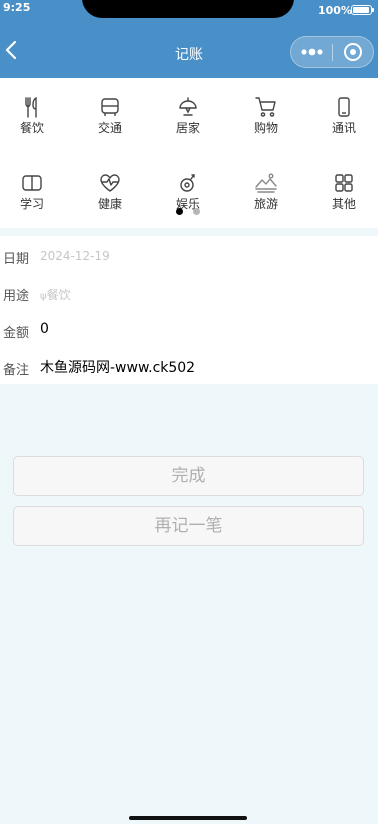 Image resolution: width=378 pixels, height=824 pixels. What do you see at coordinates (188, 526) in the screenshot?
I see `record-again-button: 再记一笔` at bounding box center [188, 526].